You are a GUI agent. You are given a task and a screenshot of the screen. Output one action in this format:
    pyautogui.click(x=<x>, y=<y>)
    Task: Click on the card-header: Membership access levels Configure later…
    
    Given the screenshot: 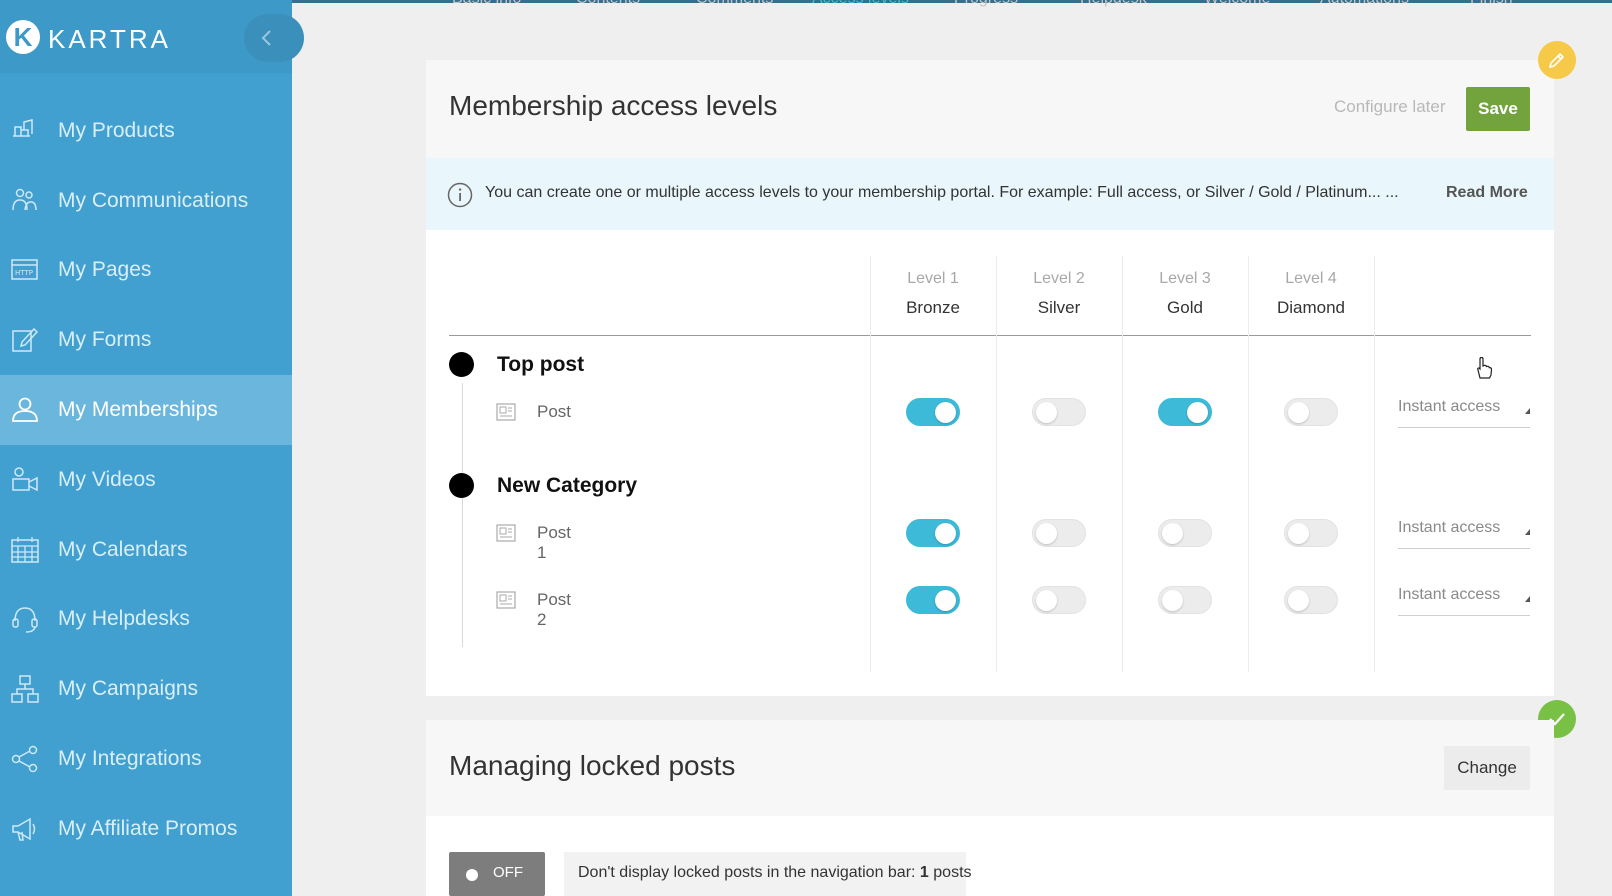 What is the action you would take?
    pyautogui.click(x=990, y=109)
    